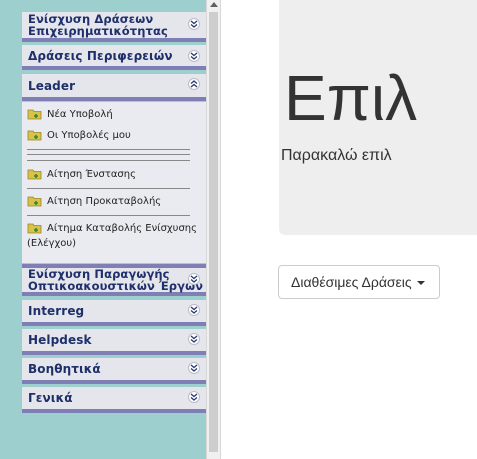 Image resolution: width=477 pixels, height=459 pixels. What do you see at coordinates (114, 342) in the screenshot?
I see `menu-header-helpdesk: Helpdesk` at bounding box center [114, 342].